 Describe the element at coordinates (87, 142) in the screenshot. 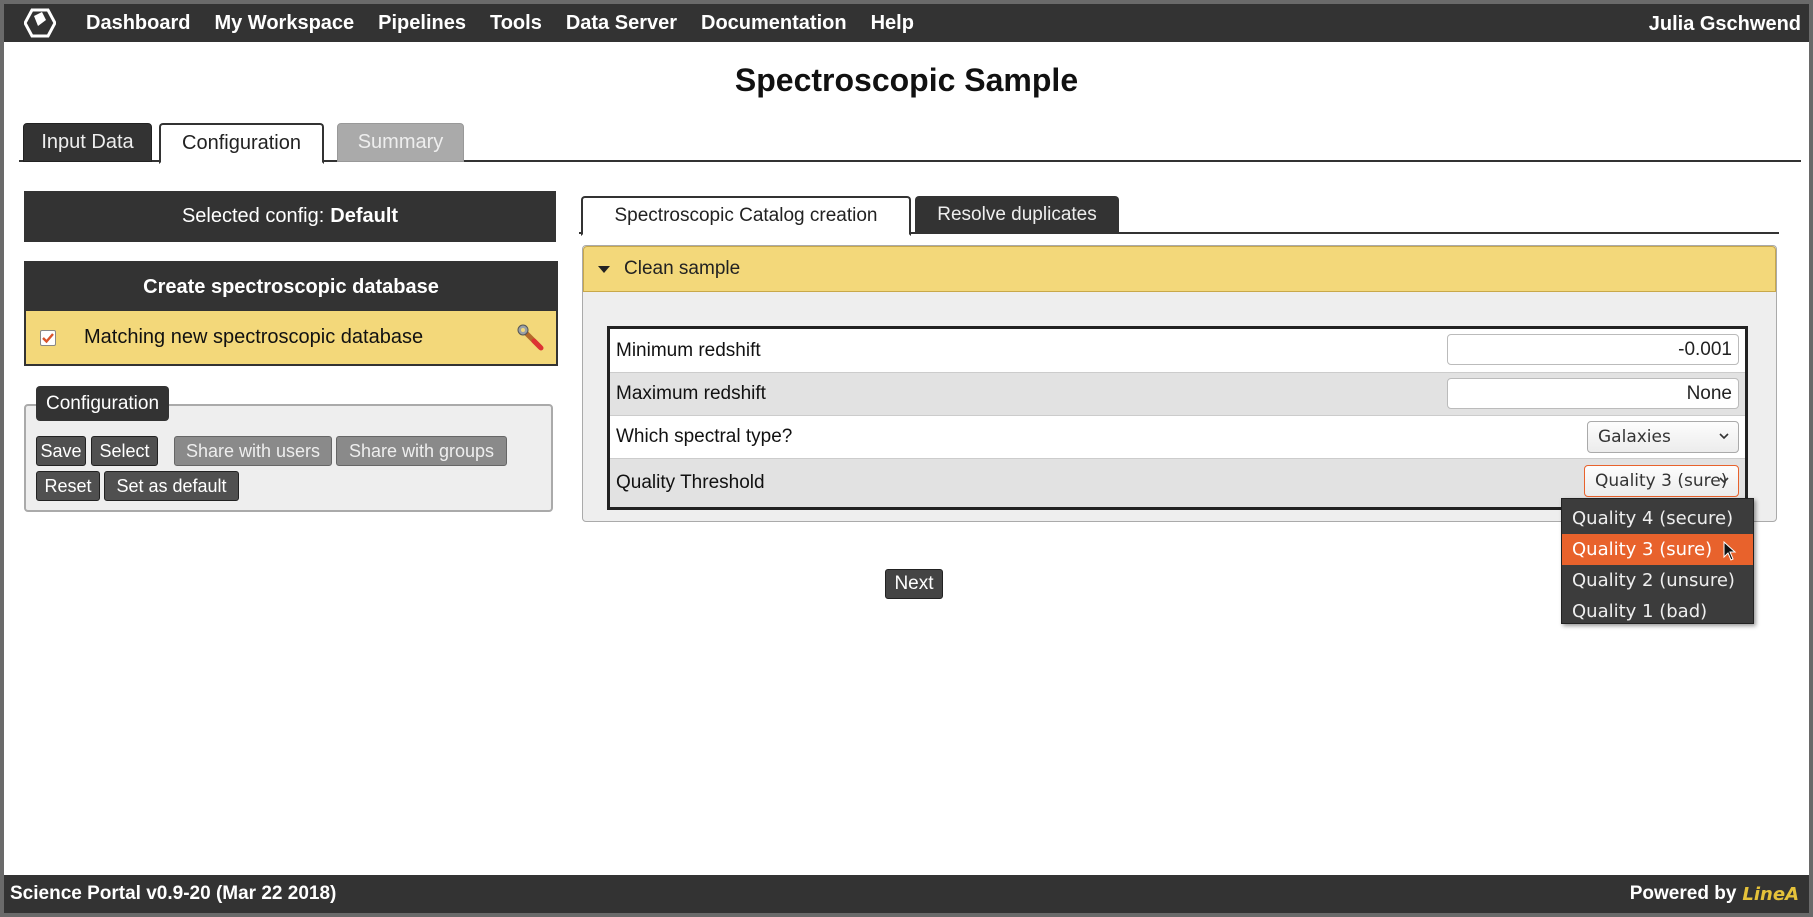

I see `tab-input-data: Input Data` at that location.